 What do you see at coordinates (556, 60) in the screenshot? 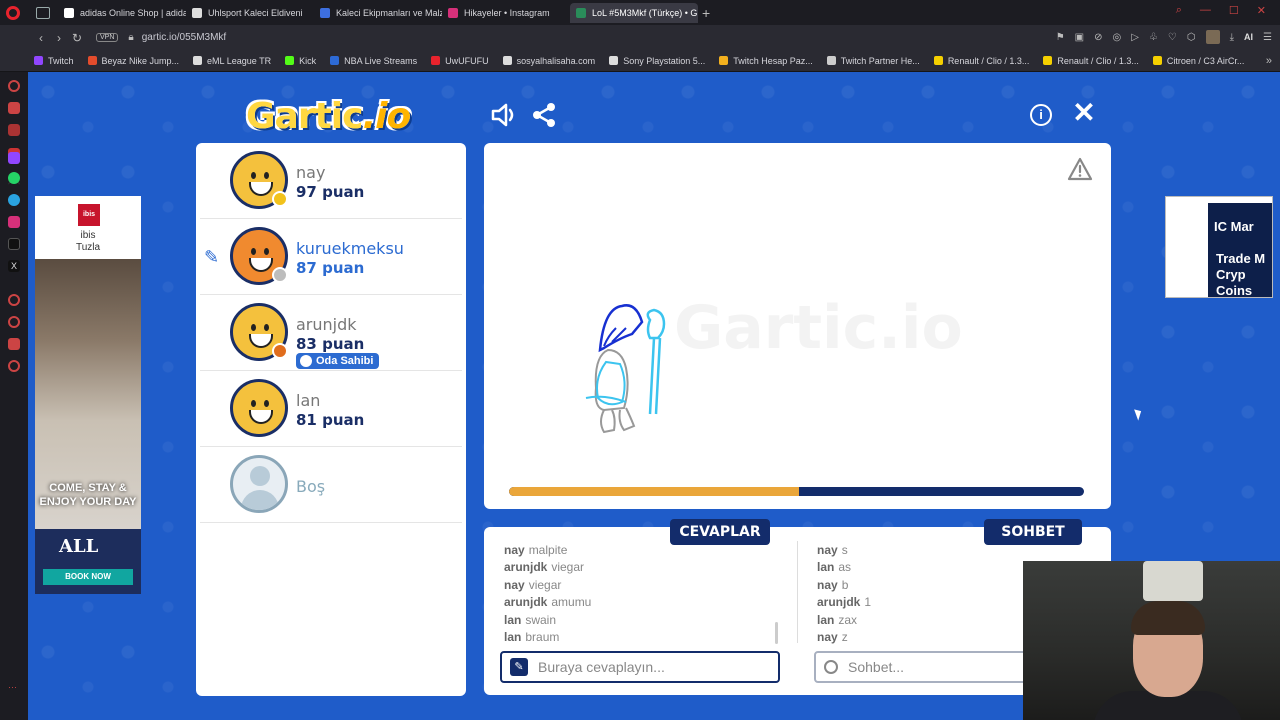
I see `bookmark-label: sosyalhalisaha.com` at bounding box center [556, 60].